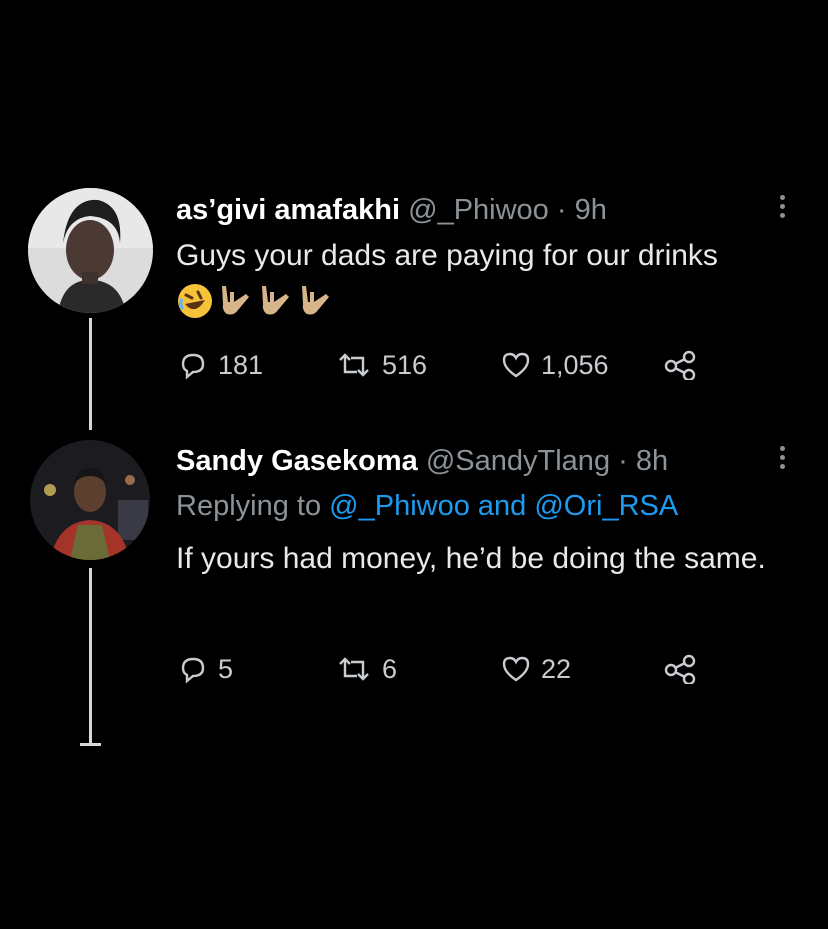  What do you see at coordinates (456, 365) in the screenshot?
I see `tweet-actions: 181 516 1,056` at bounding box center [456, 365].